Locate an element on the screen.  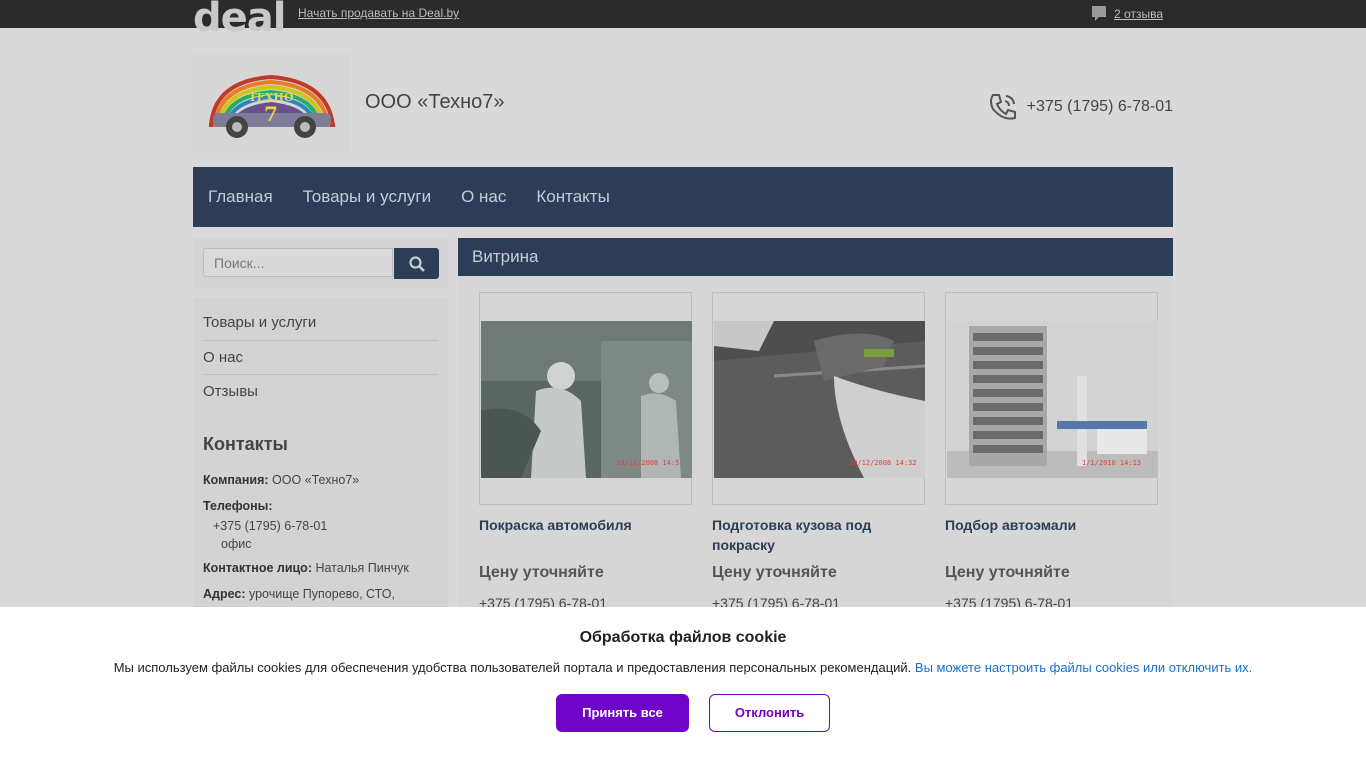
contact-company-value: ООО «Техно7» is located at coordinates (316, 480).